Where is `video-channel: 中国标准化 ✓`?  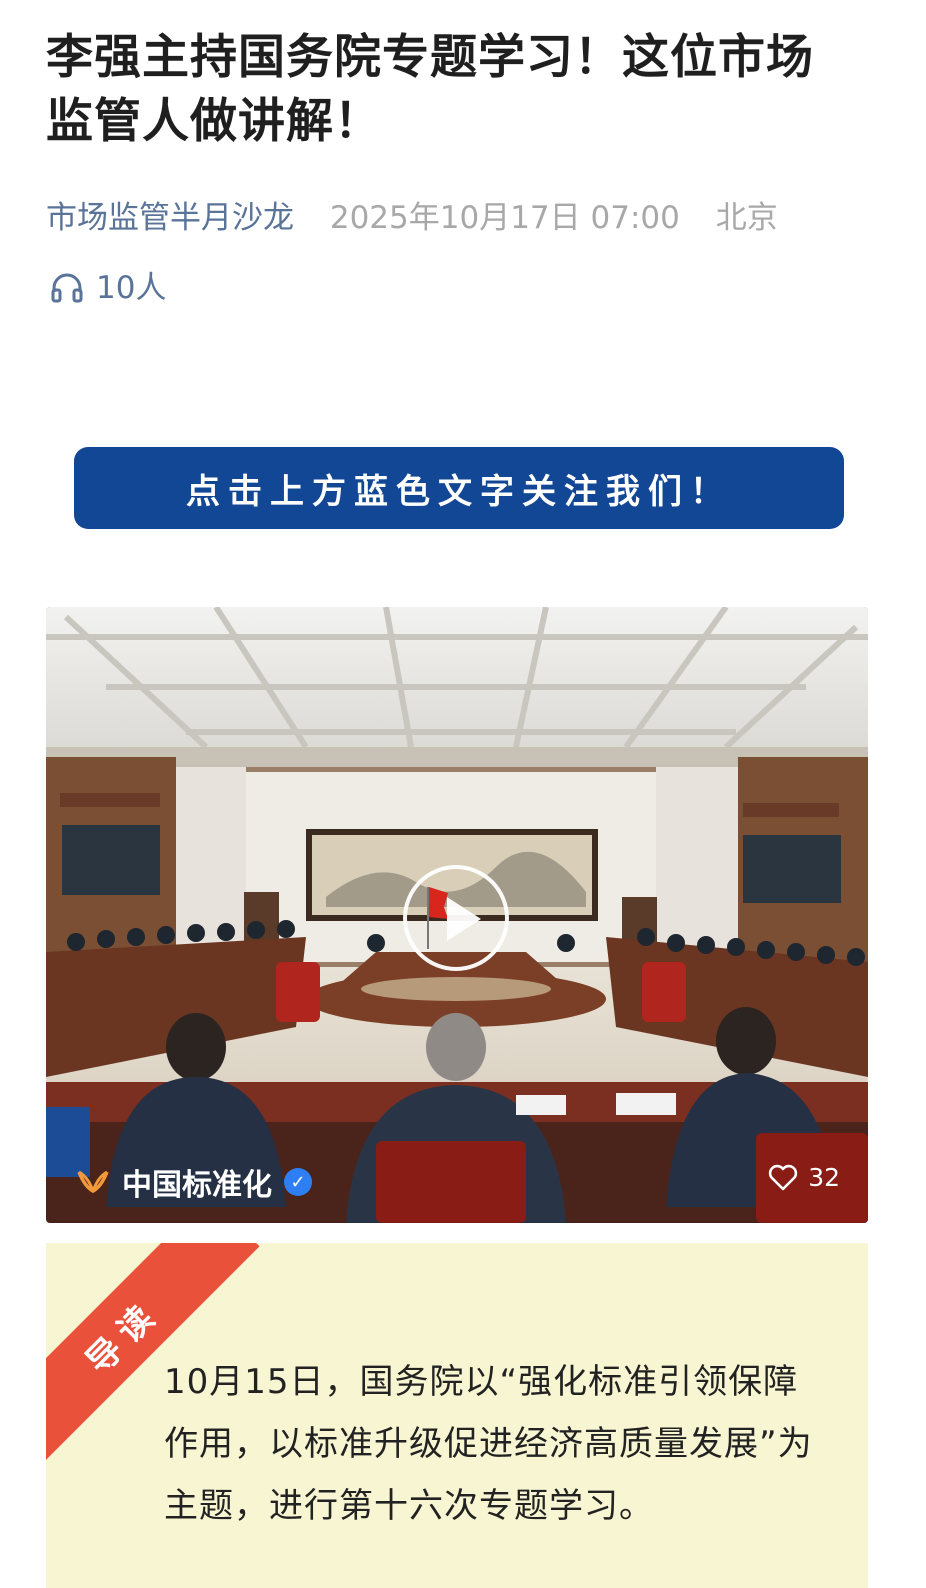
video-channel: 中国标准化 ✓ is located at coordinates (194, 1182).